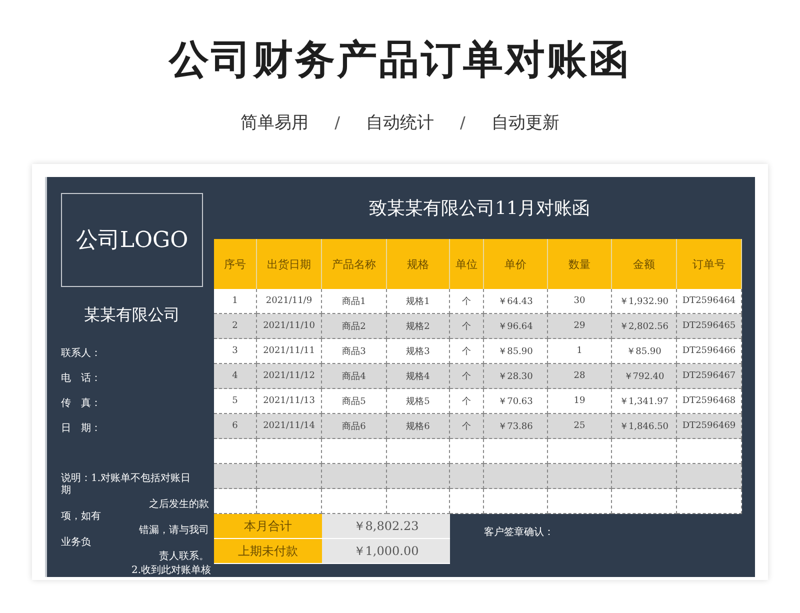 This screenshot has height=613, width=800. What do you see at coordinates (289, 326) in the screenshot?
I see `table-cell: 2021/11/10` at bounding box center [289, 326].